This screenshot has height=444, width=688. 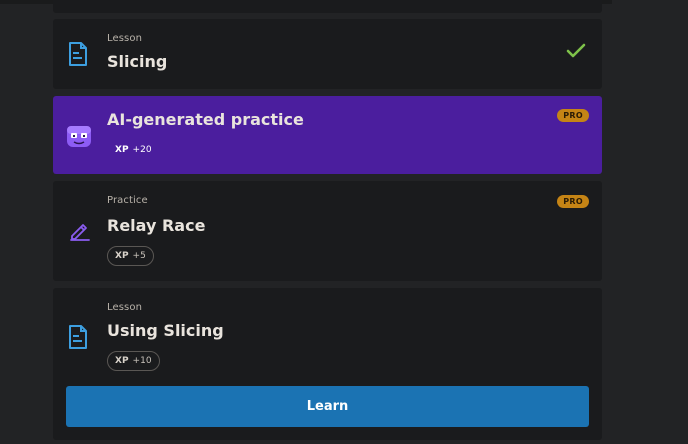 What do you see at coordinates (327, 6) in the screenshot?
I see `previous-card-edge` at bounding box center [327, 6].